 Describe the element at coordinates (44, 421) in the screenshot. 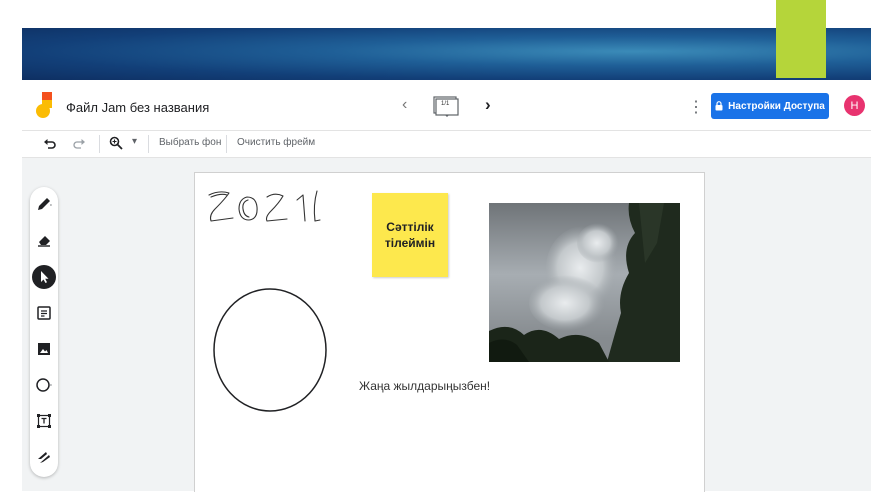

I see `text-box-icon` at that location.